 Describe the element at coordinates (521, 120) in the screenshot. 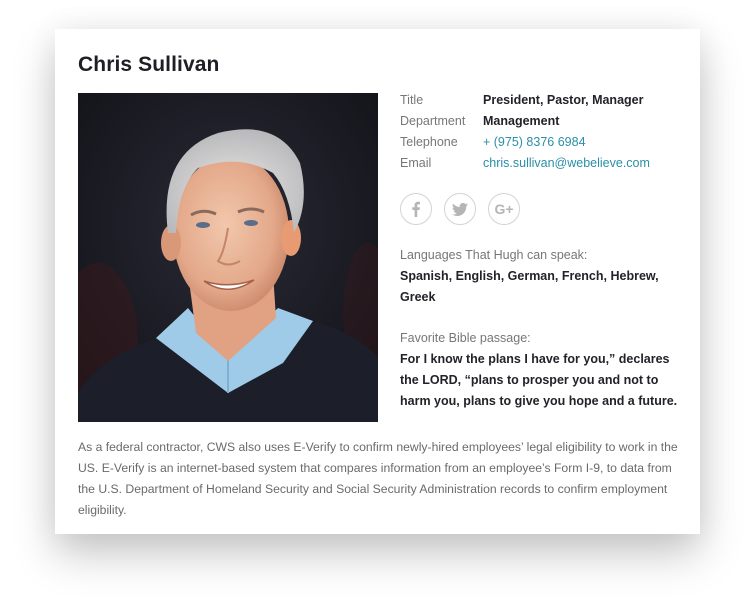

I see `detail-value-department: Management` at that location.